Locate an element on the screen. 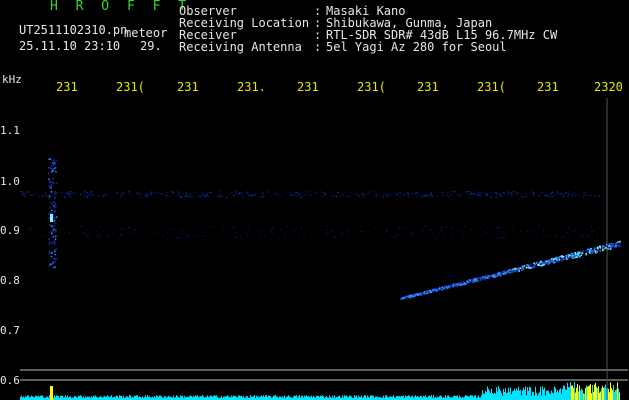 This screenshot has width=629, height=400. y-tick: 0.8 is located at coordinates (10, 280).